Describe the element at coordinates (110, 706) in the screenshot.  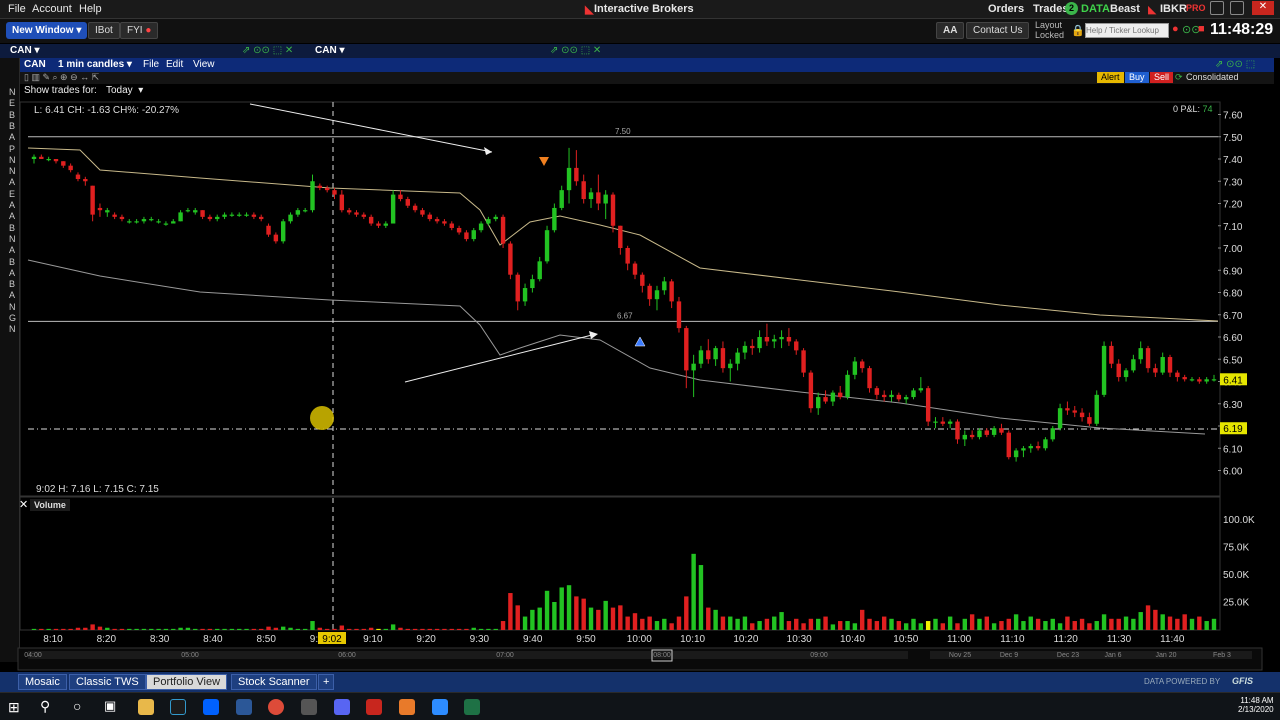
I see `task-view-icon: ▣` at that location.